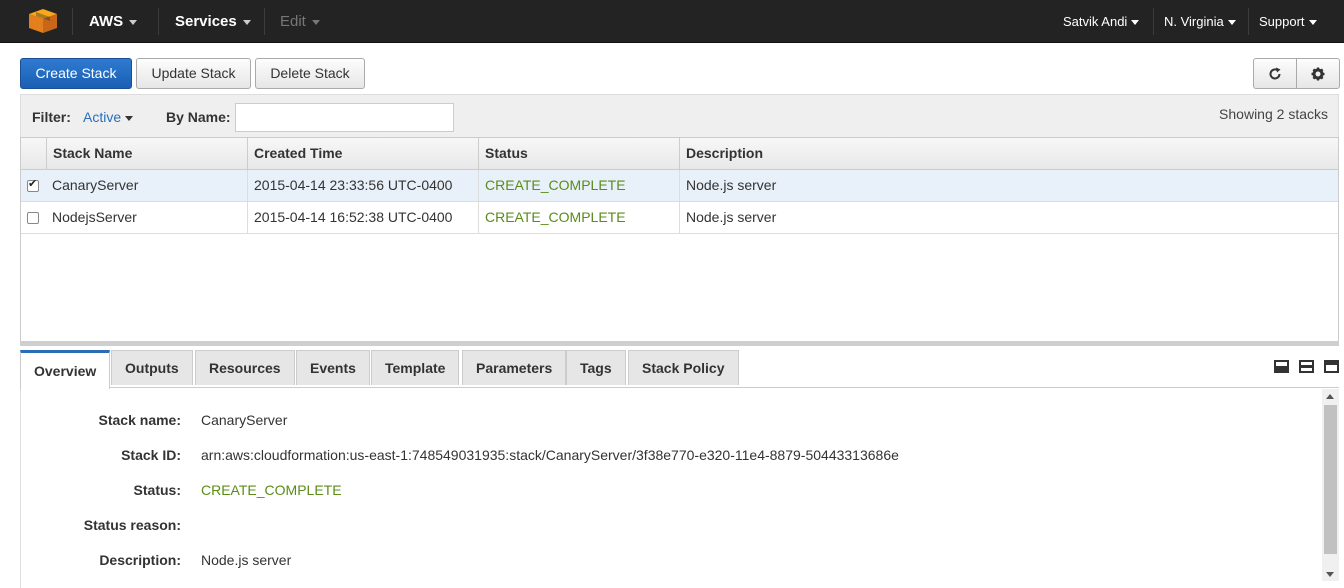  What do you see at coordinates (151, 455) in the screenshot?
I see `stack-id-label: Stack ID:` at bounding box center [151, 455].